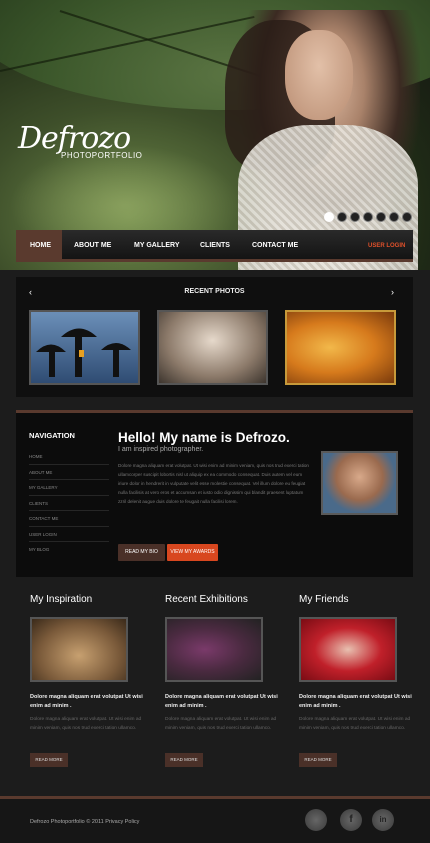 The width and height of the screenshot is (430, 843). What do you see at coordinates (69, 472) in the screenshot?
I see `sidebar-item-about-me: ABOUT ME` at bounding box center [69, 472].